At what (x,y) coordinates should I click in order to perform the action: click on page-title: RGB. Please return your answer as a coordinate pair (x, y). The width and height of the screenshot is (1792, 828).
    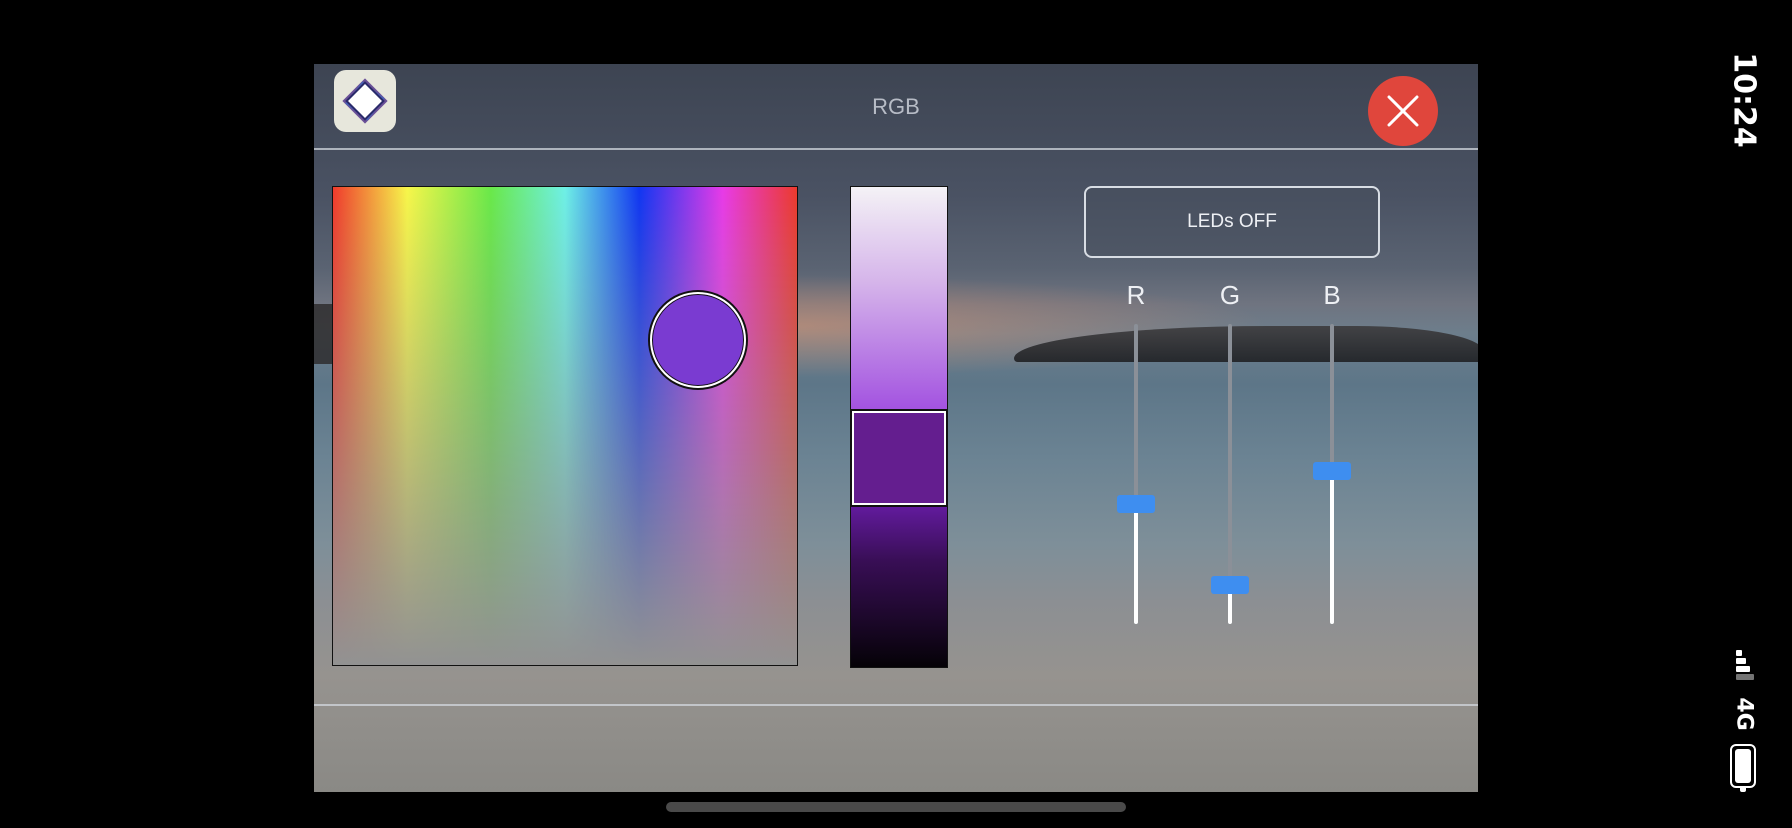
    Looking at the image, I should click on (896, 106).